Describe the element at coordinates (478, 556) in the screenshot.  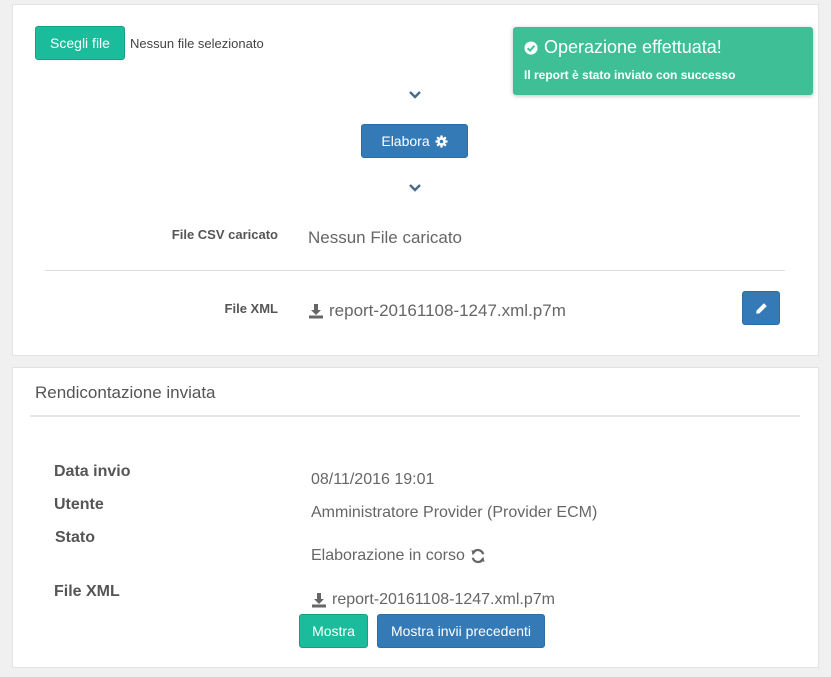
I see `refresh-icon` at that location.